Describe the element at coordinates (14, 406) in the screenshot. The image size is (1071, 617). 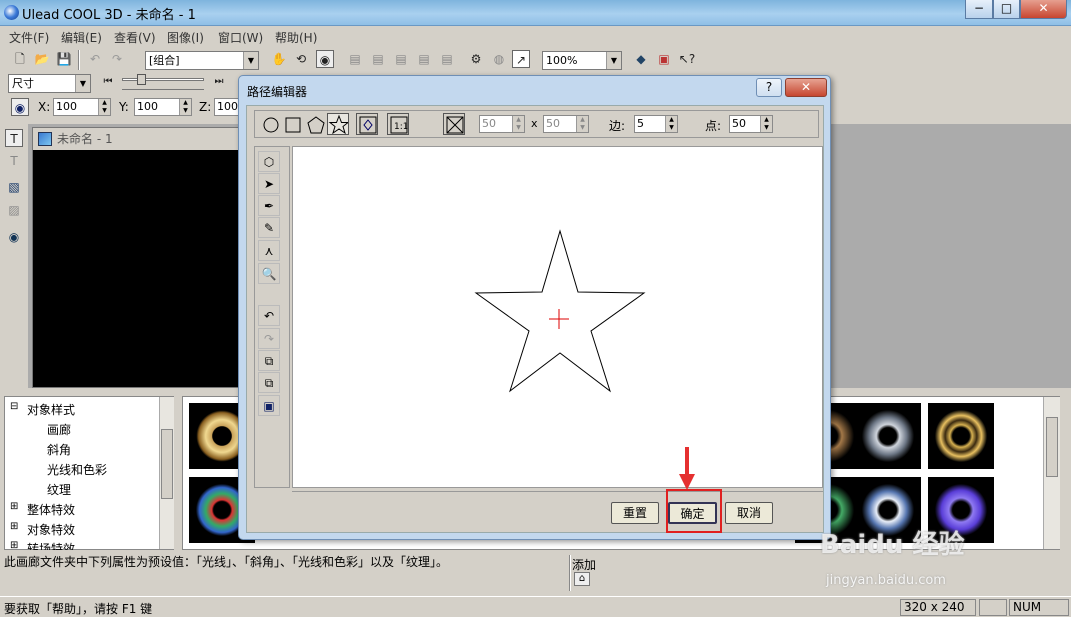
I see `collapse-icon: ⊟` at that location.